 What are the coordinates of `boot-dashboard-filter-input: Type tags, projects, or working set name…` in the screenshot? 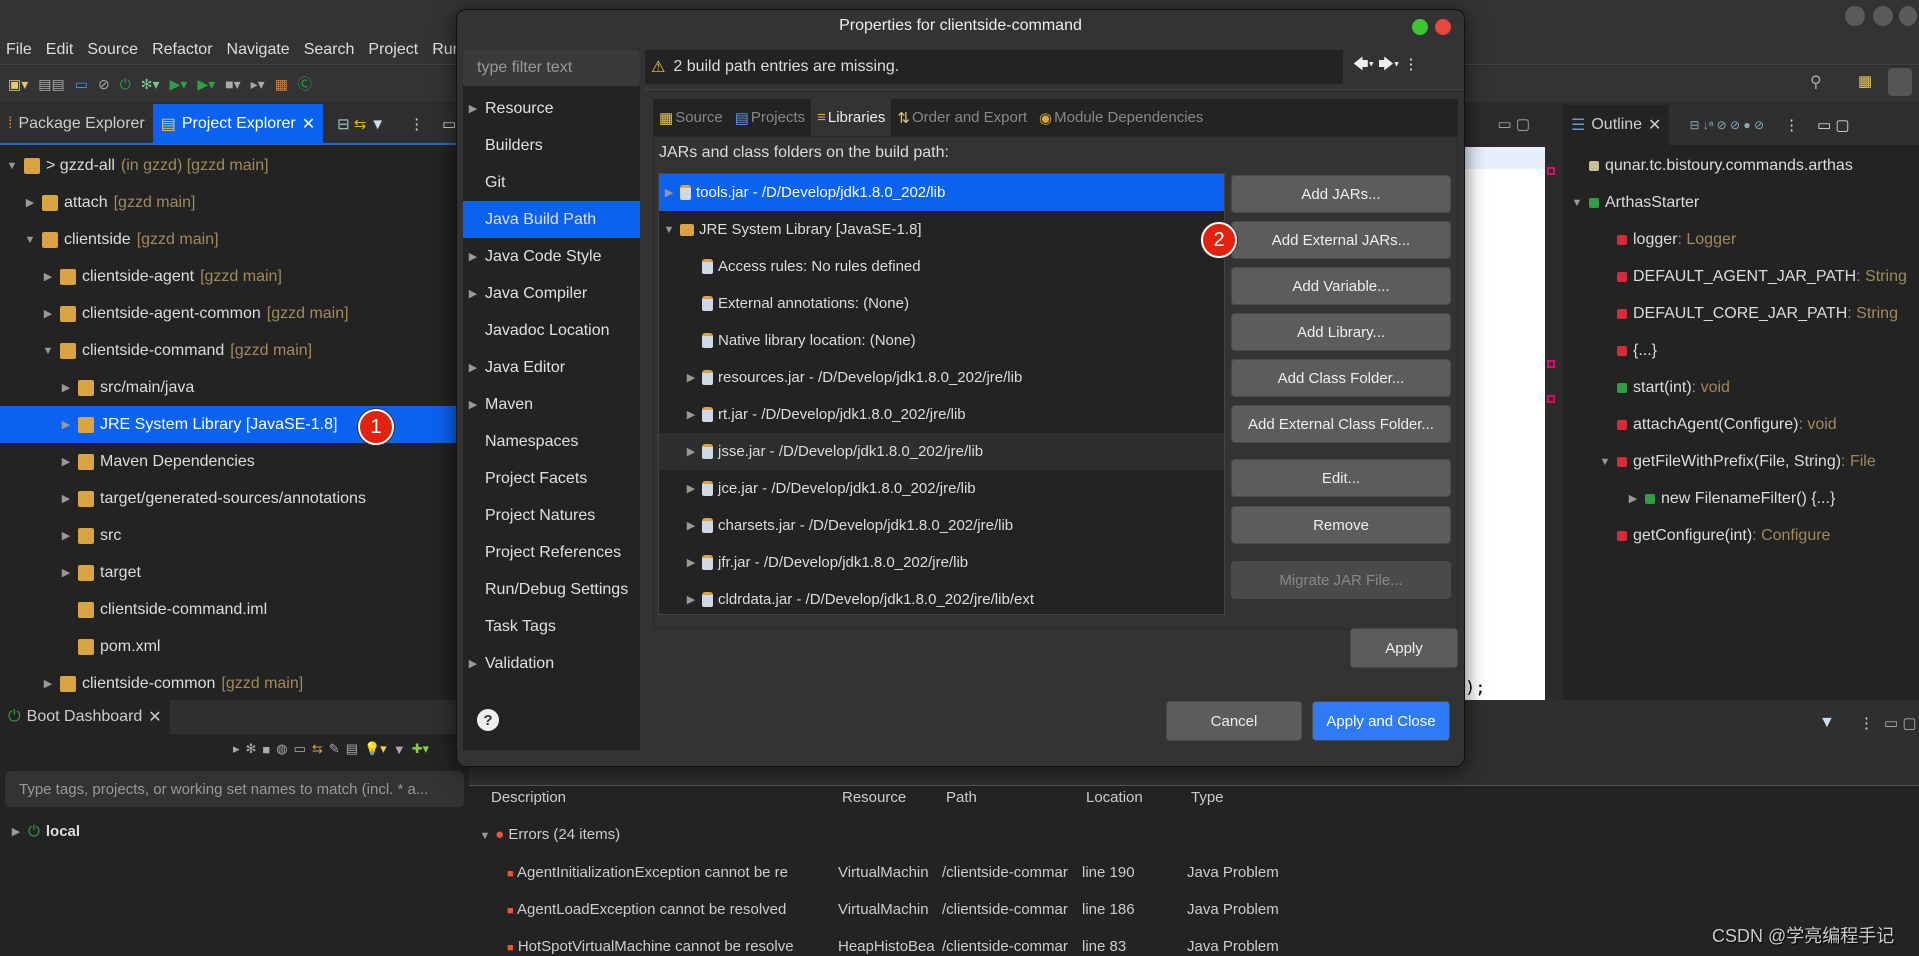 It's located at (234, 789).